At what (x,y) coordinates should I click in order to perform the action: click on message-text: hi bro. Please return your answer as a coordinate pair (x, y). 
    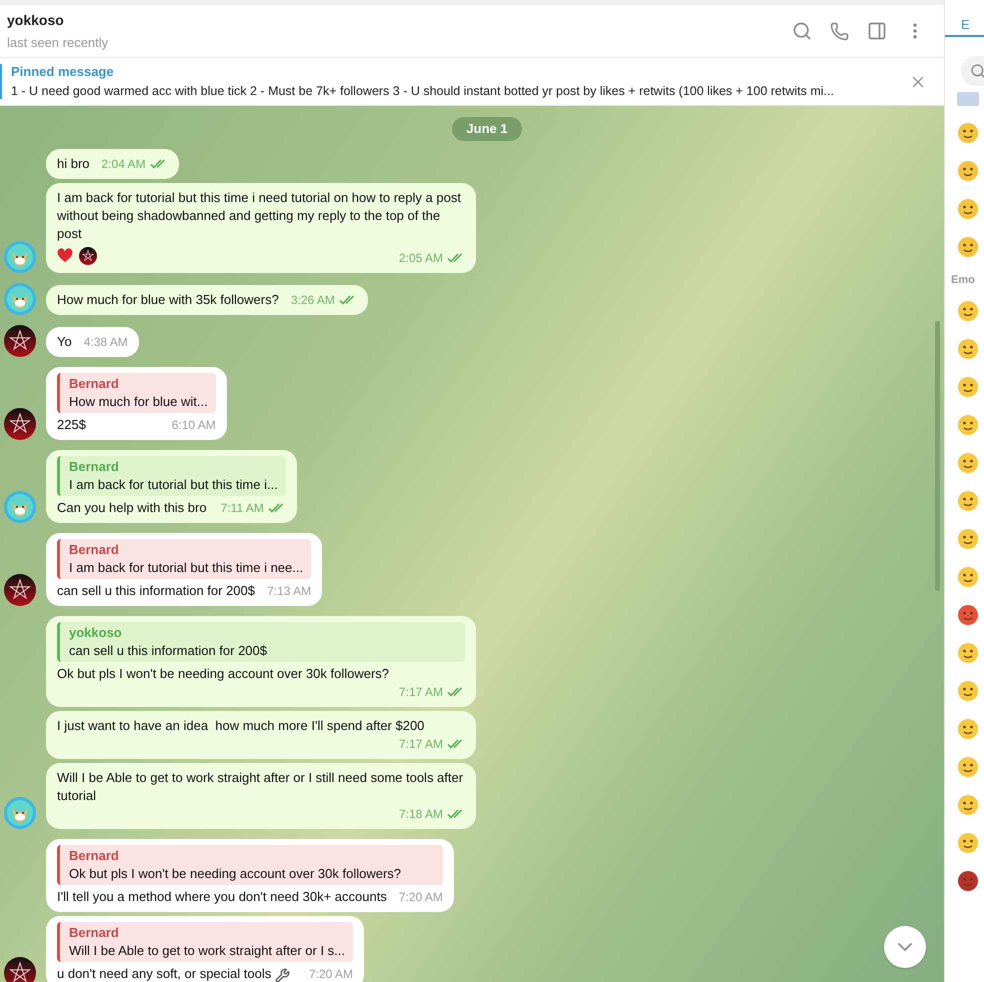
    Looking at the image, I should click on (73, 163).